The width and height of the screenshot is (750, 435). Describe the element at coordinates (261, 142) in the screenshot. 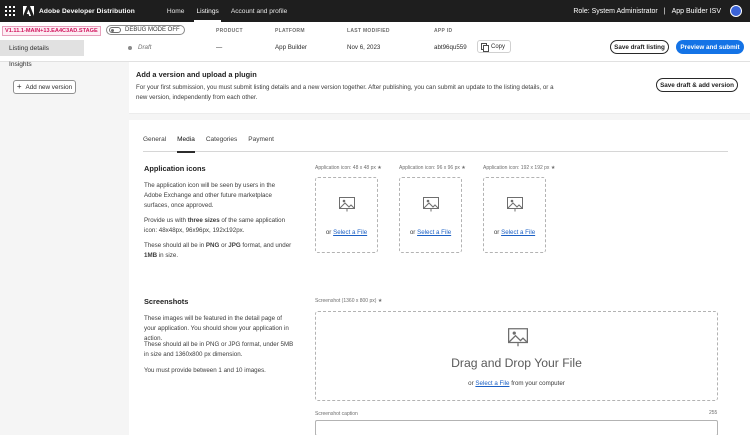

I see `tab-payment: Payment` at that location.